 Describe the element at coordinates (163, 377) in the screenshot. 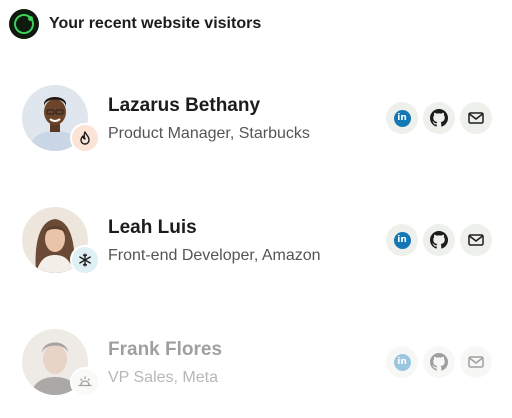

I see `visitor-role: VP Sales, Meta` at that location.